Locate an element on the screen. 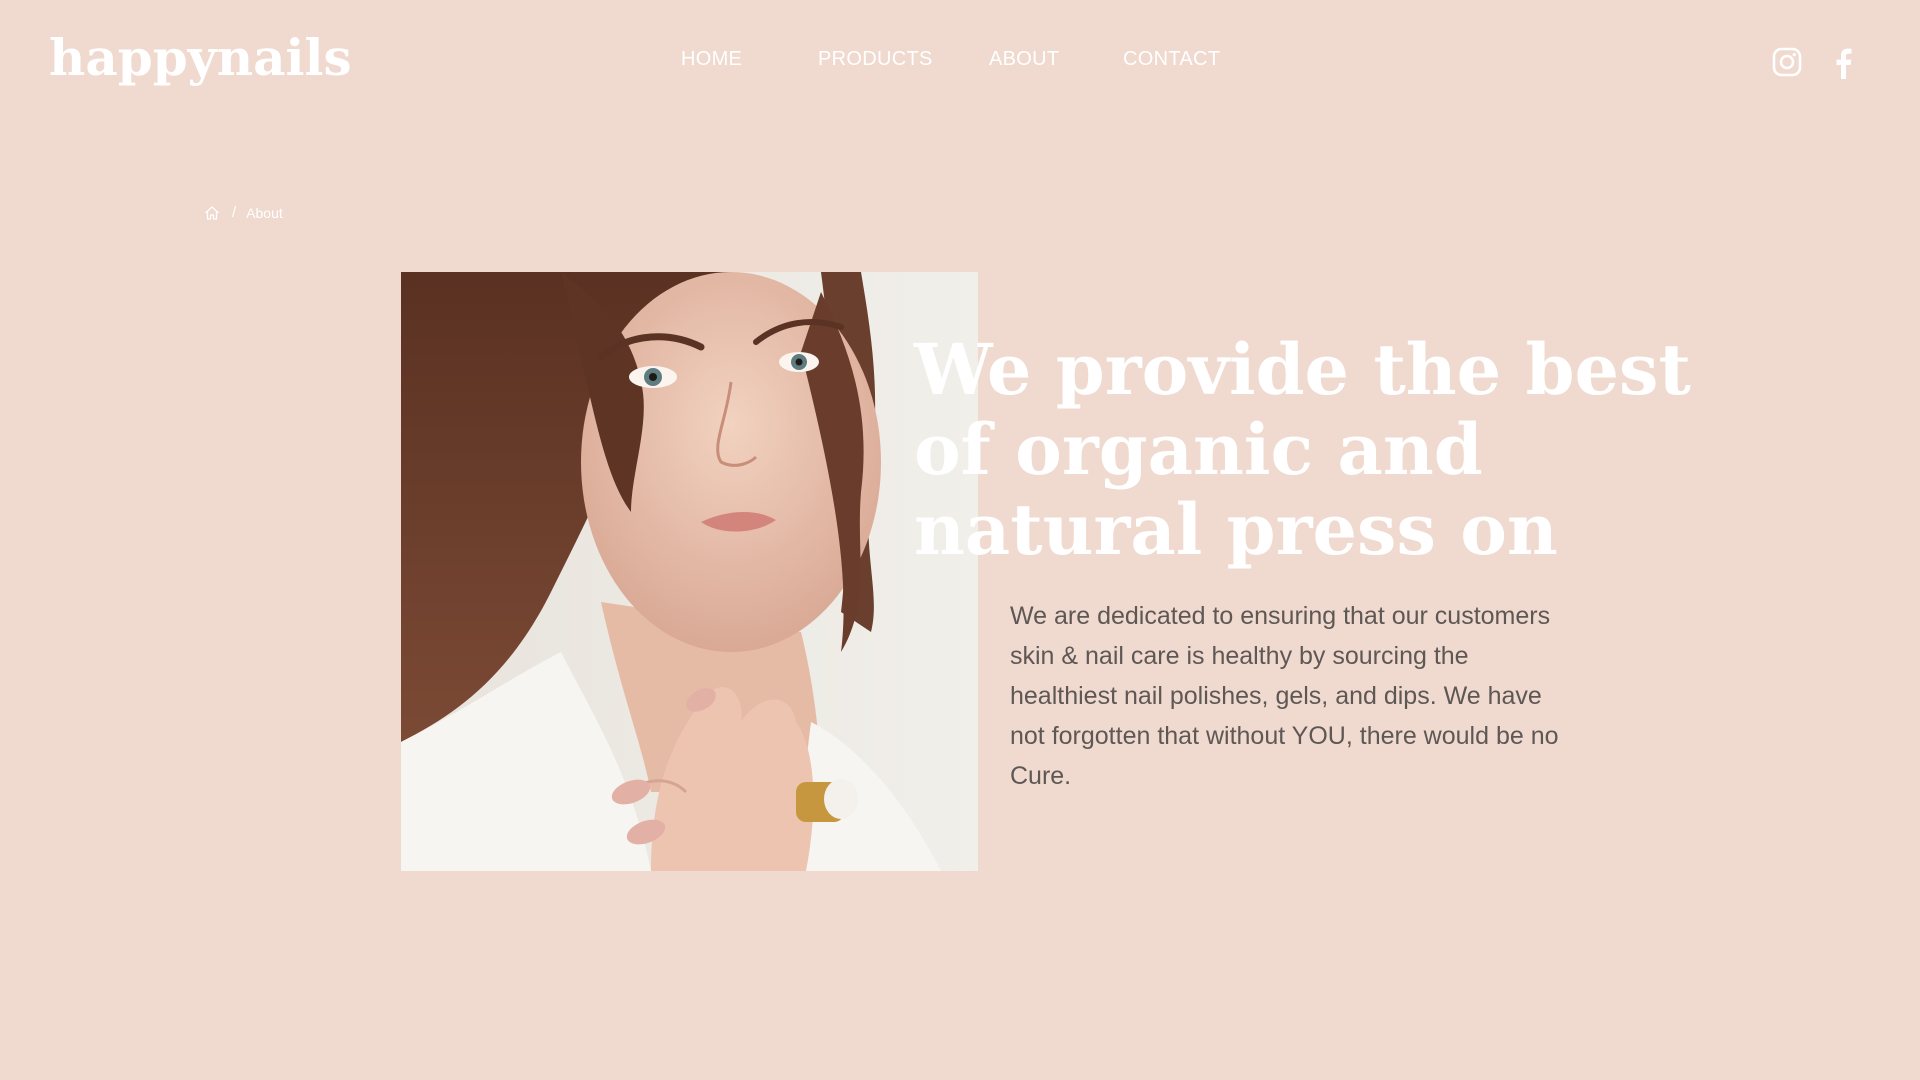  logo: happynails is located at coordinates (200, 57).